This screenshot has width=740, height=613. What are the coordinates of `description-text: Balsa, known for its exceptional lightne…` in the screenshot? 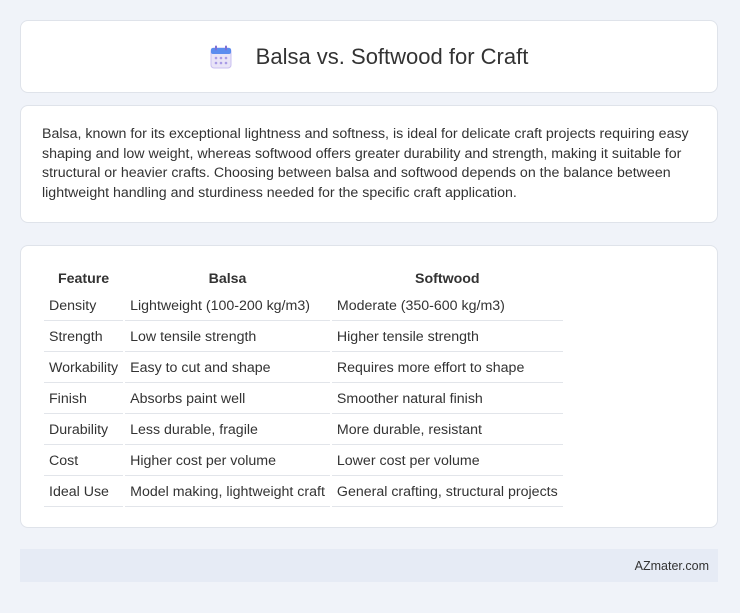 It's located at (365, 163).